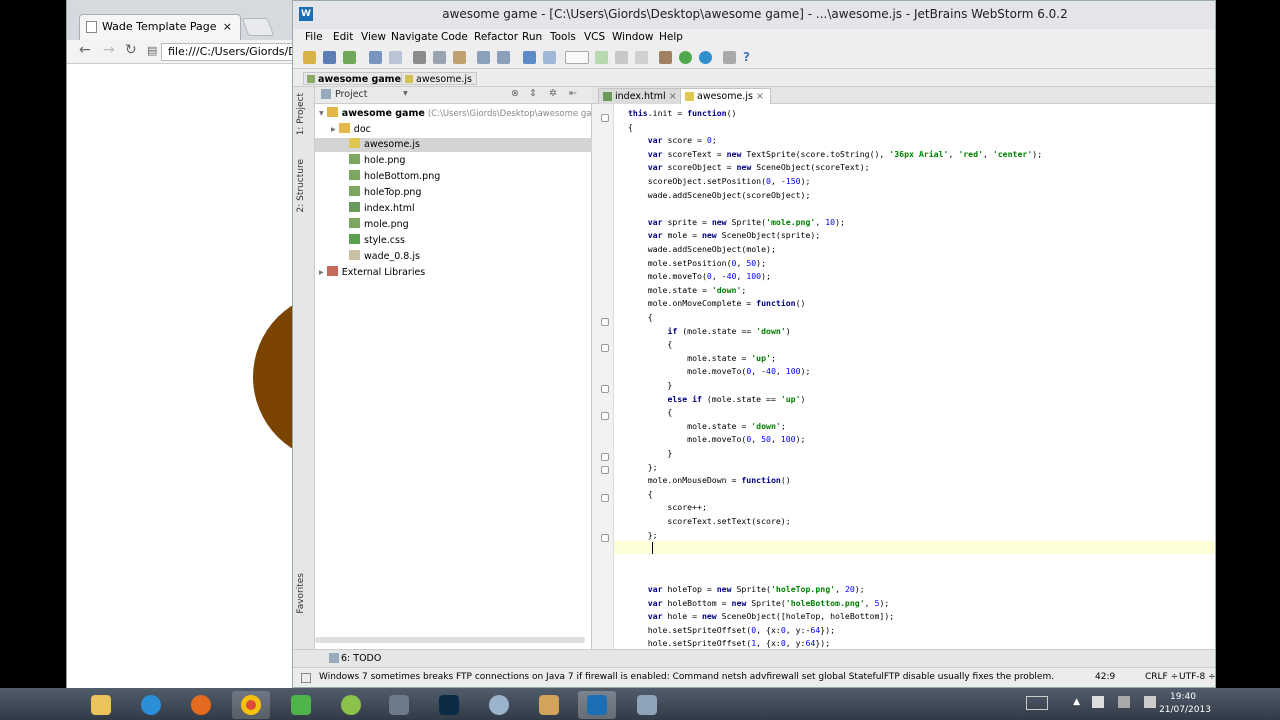  What do you see at coordinates (309, 57) in the screenshot?
I see `open-icon` at bounding box center [309, 57].